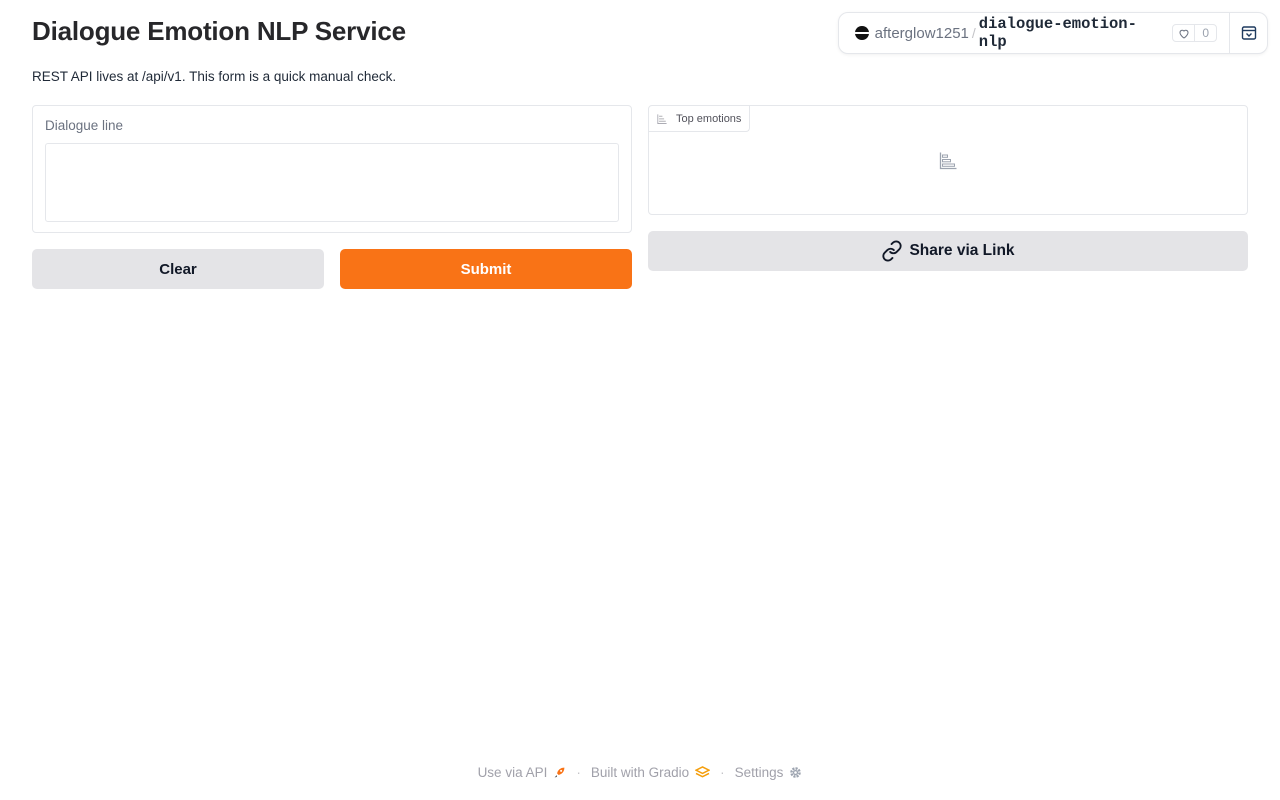  What do you see at coordinates (1070, 33) in the screenshot?
I see `space-name-link: dialogue-emotion-nlp` at bounding box center [1070, 33].